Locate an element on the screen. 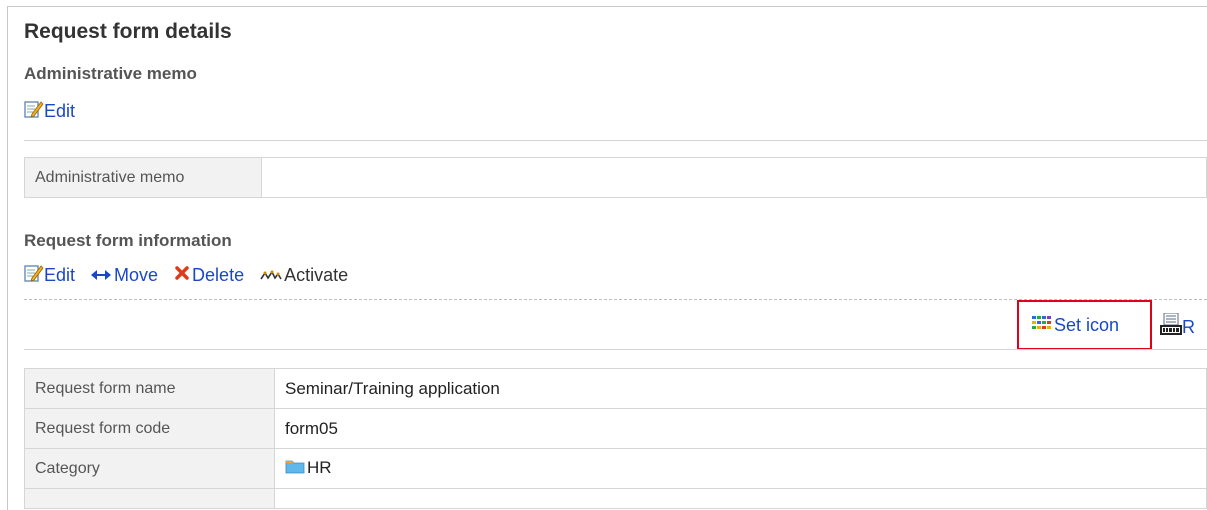  admin-memo-edit-link-wrap: Edit is located at coordinates (49, 111).